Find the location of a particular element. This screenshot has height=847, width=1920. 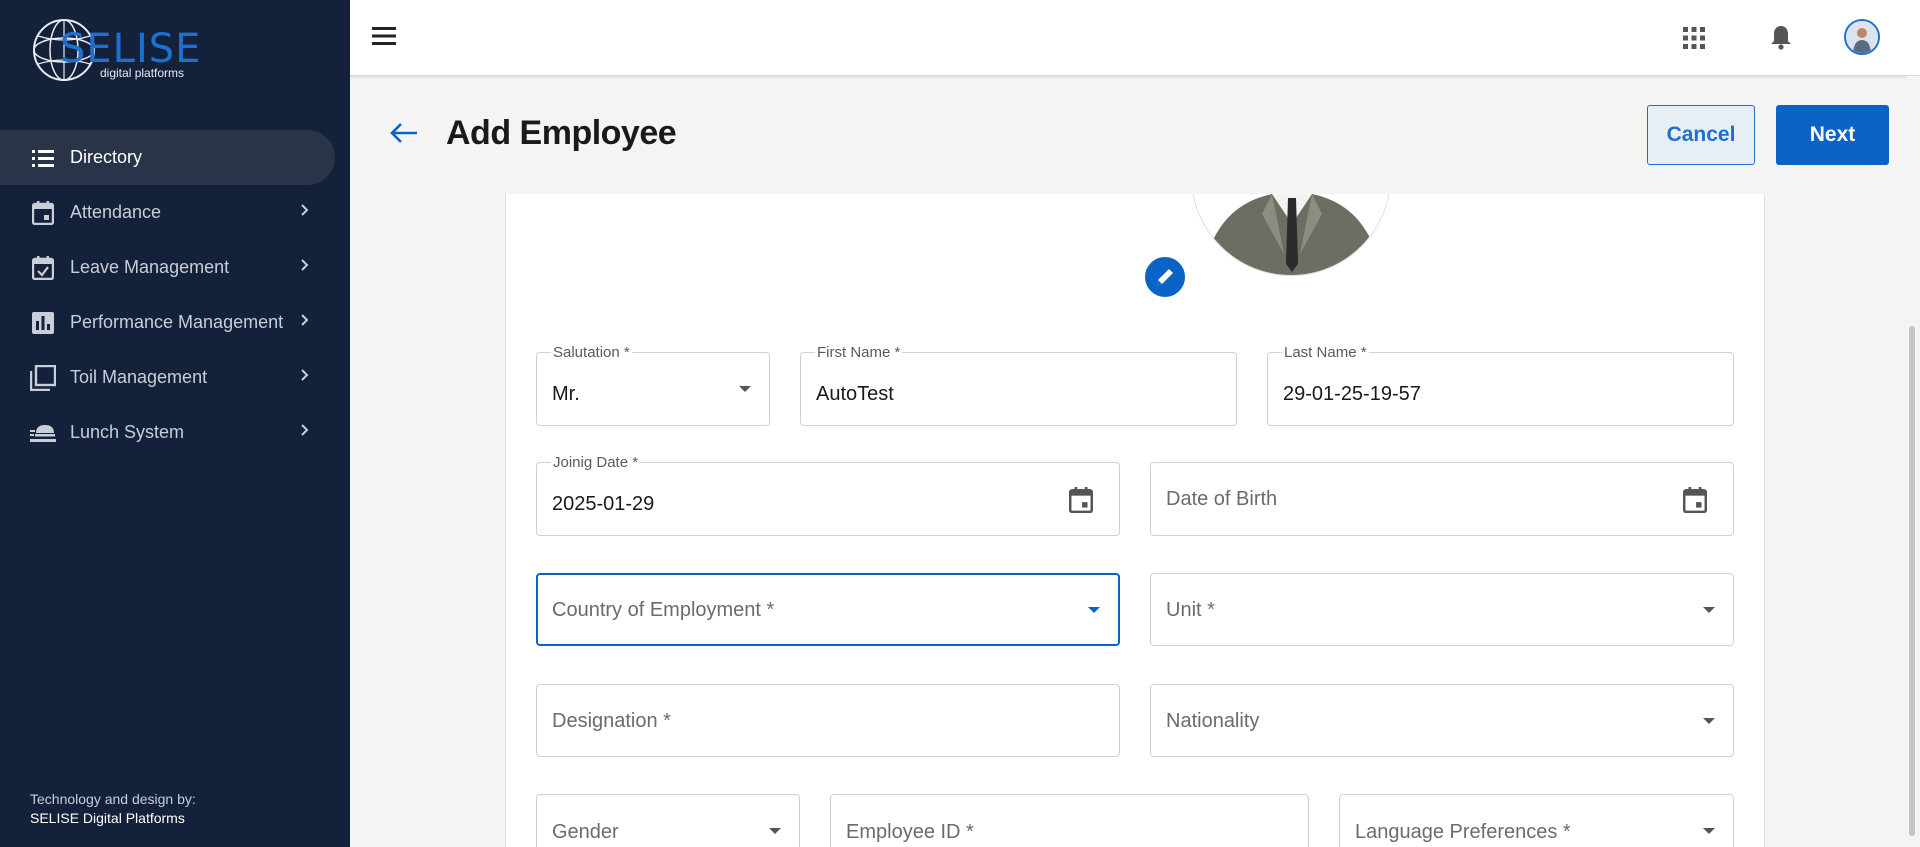

joining-date-label: Joinig Date * is located at coordinates (596, 462).